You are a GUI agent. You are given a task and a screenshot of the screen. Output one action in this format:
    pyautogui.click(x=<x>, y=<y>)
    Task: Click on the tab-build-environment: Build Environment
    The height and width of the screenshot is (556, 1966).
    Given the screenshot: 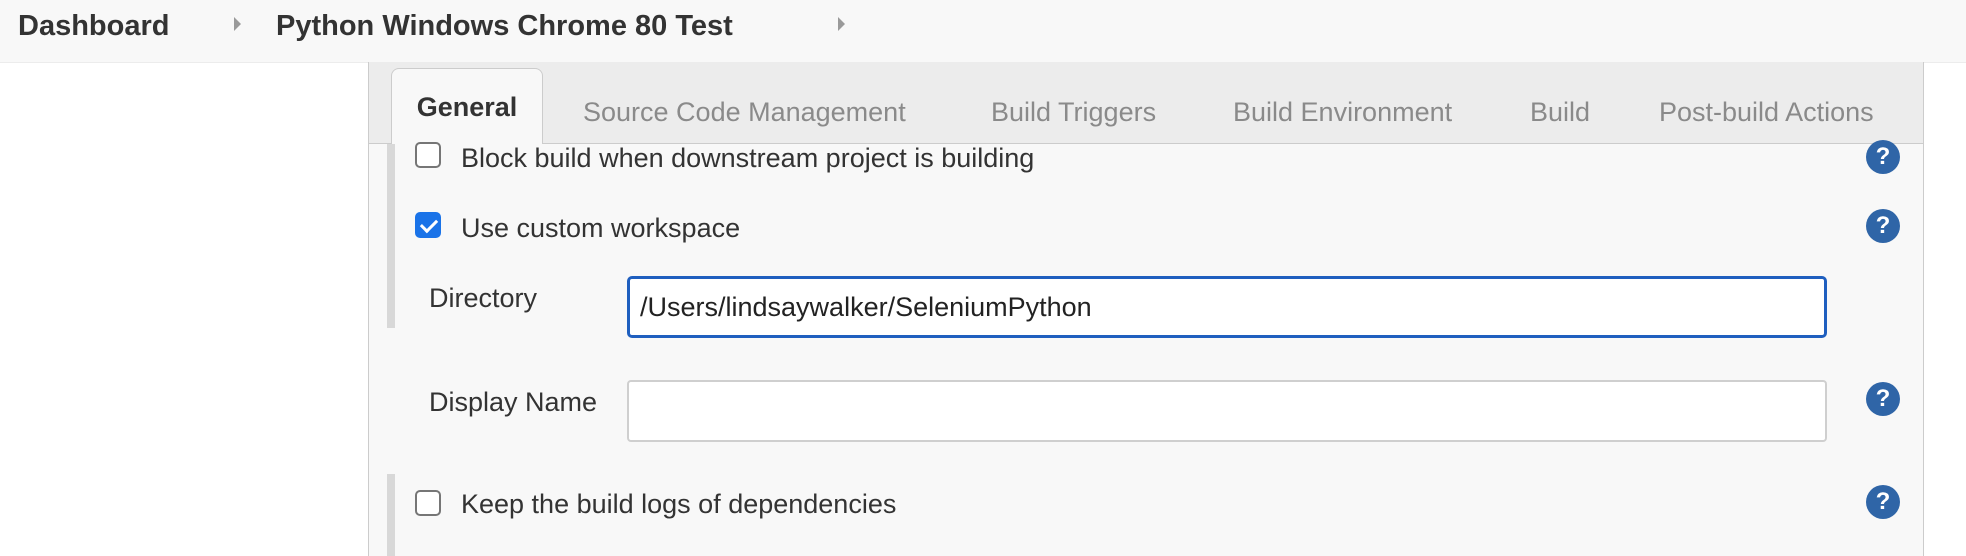 What is the action you would take?
    pyautogui.click(x=1342, y=112)
    